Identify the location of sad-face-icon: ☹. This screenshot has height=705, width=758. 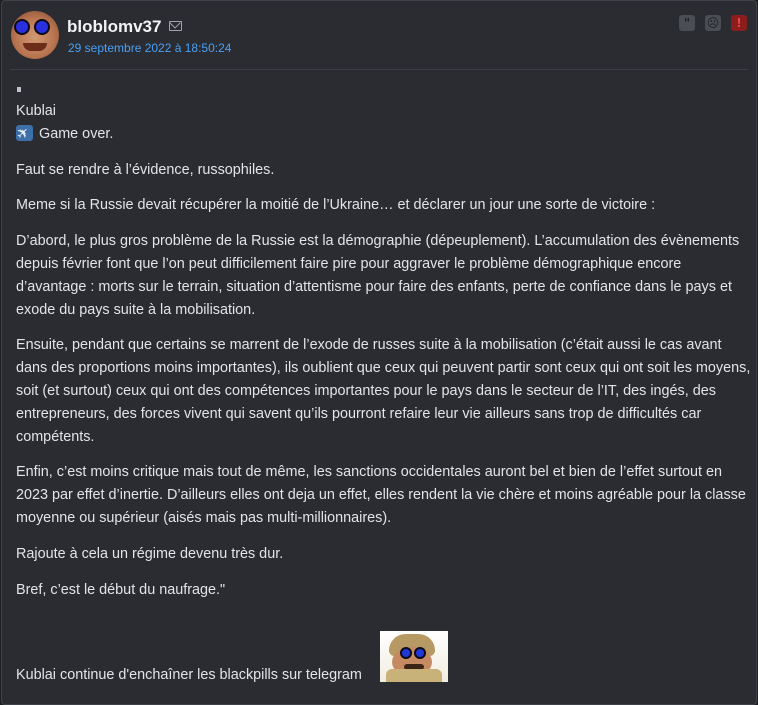
(713, 23).